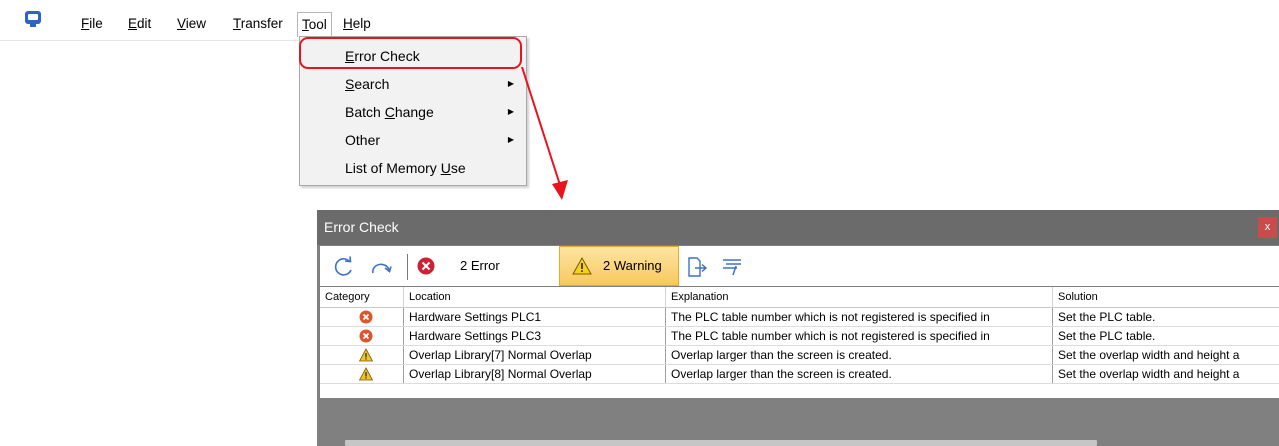  What do you see at coordinates (535, 317) in the screenshot?
I see `location-cell: Hardware Settings PLC1` at bounding box center [535, 317].